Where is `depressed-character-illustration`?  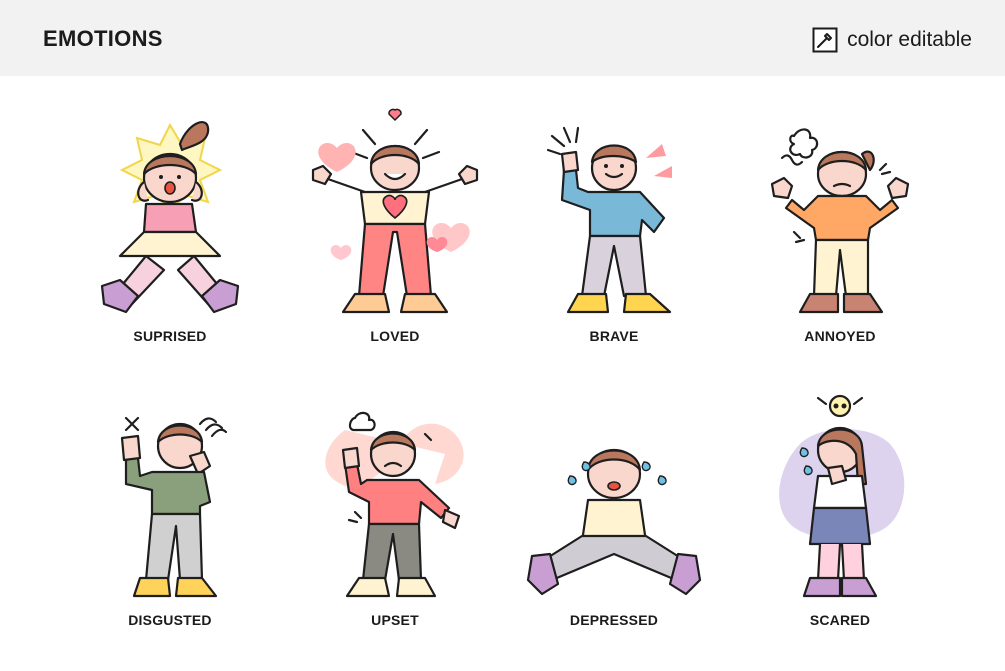 depressed-character-illustration is located at coordinates (614, 522).